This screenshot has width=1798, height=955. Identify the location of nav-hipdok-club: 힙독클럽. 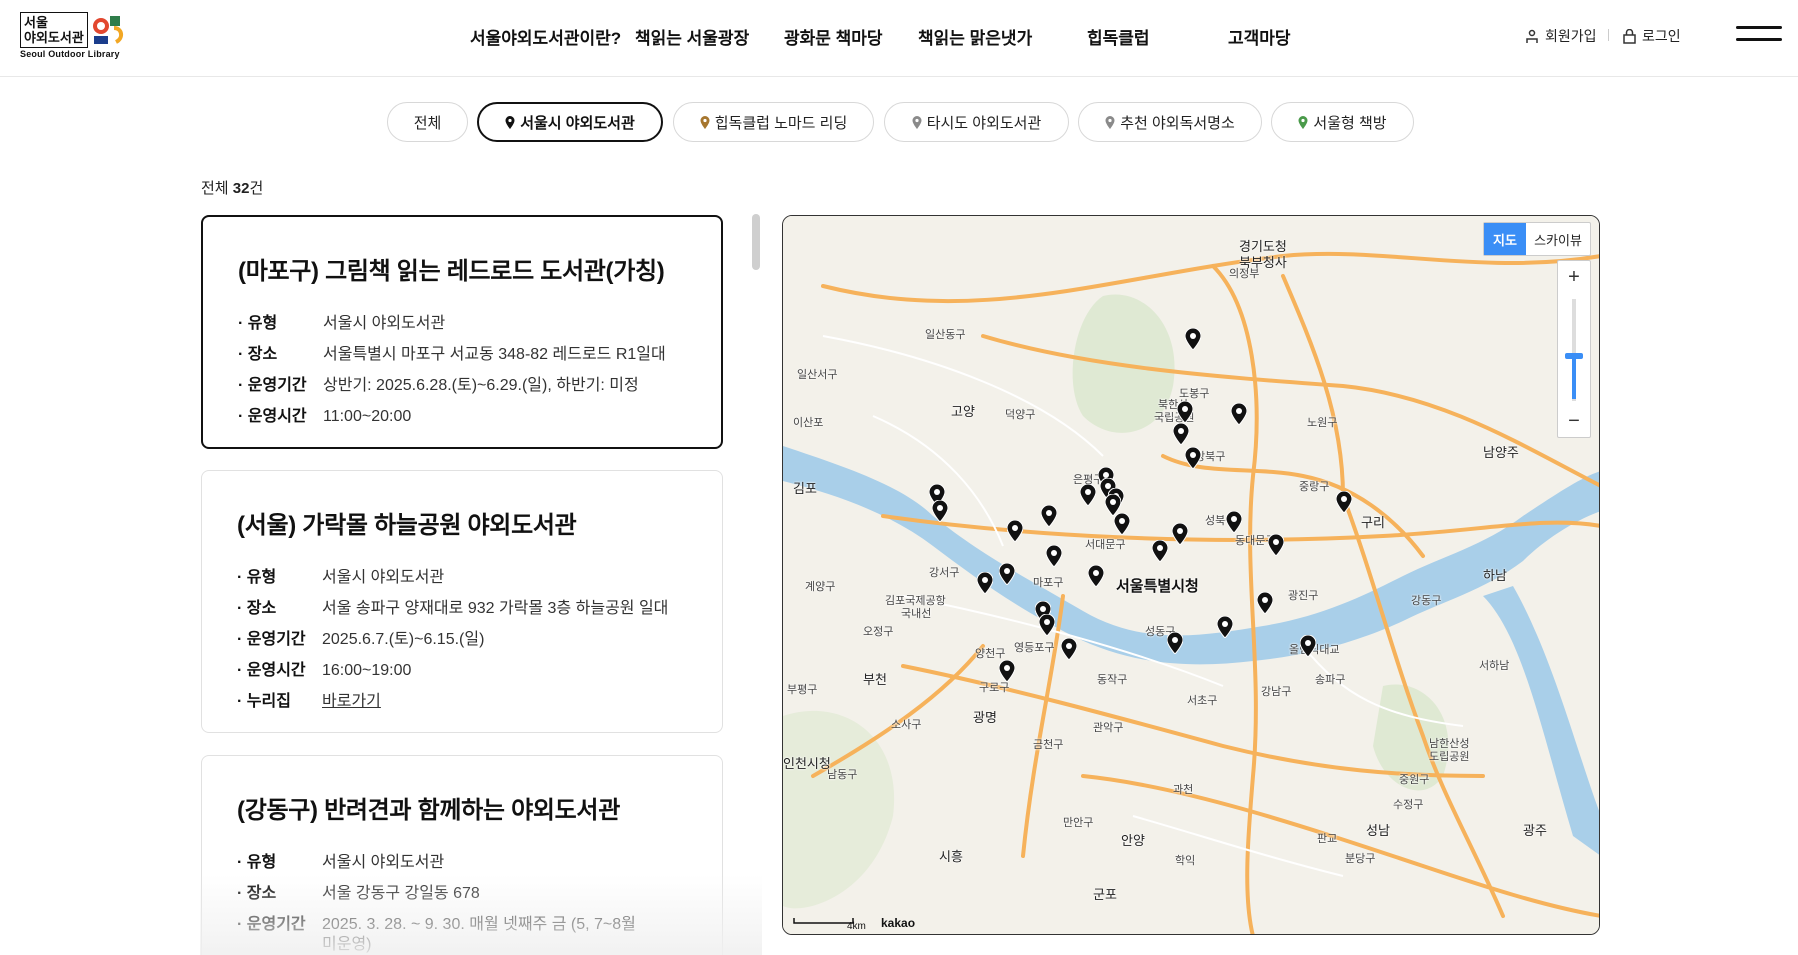
(1118, 36).